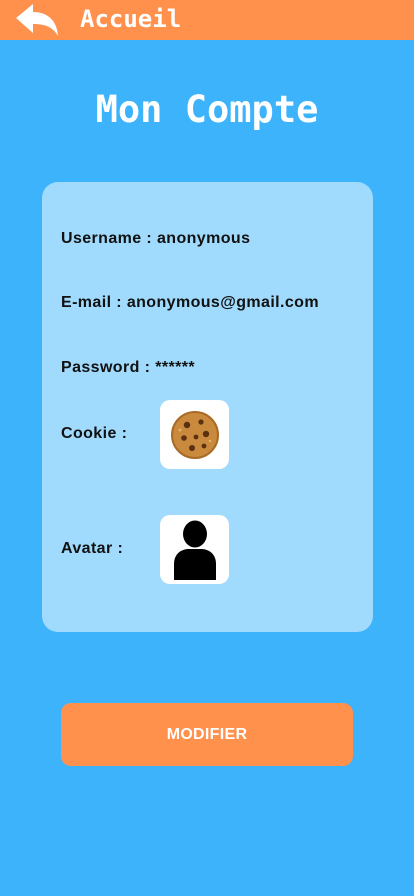  I want to click on avatar-label: Avatar :, so click(92, 548).